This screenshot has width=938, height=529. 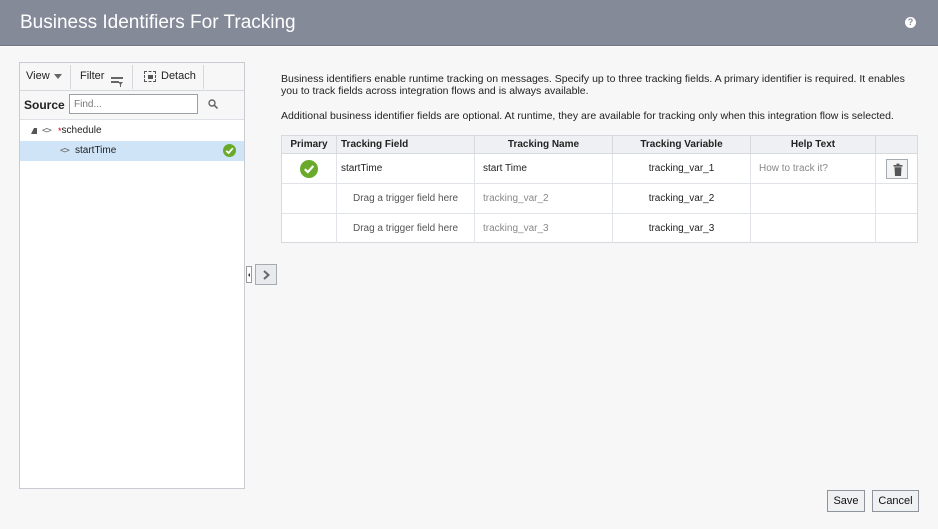 What do you see at coordinates (544, 168) in the screenshot?
I see `tracking-name-cell: start Time` at bounding box center [544, 168].